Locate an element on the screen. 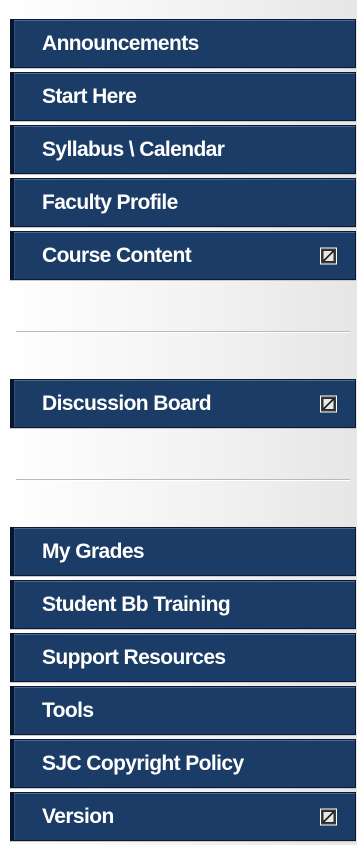 The width and height of the screenshot is (357, 845). menu-item-label: Announcements is located at coordinates (120, 43).